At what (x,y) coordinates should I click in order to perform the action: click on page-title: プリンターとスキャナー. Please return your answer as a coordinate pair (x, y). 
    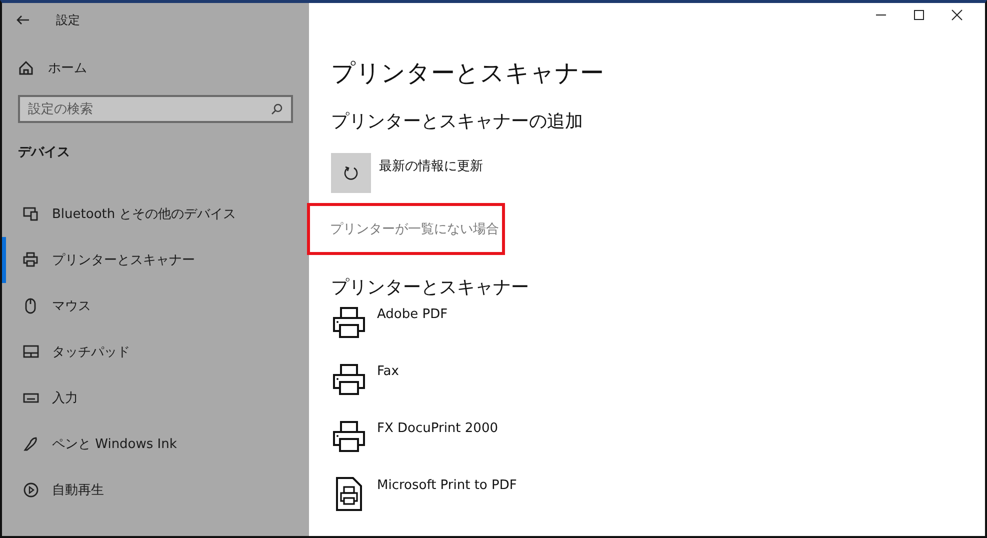
    Looking at the image, I should click on (468, 73).